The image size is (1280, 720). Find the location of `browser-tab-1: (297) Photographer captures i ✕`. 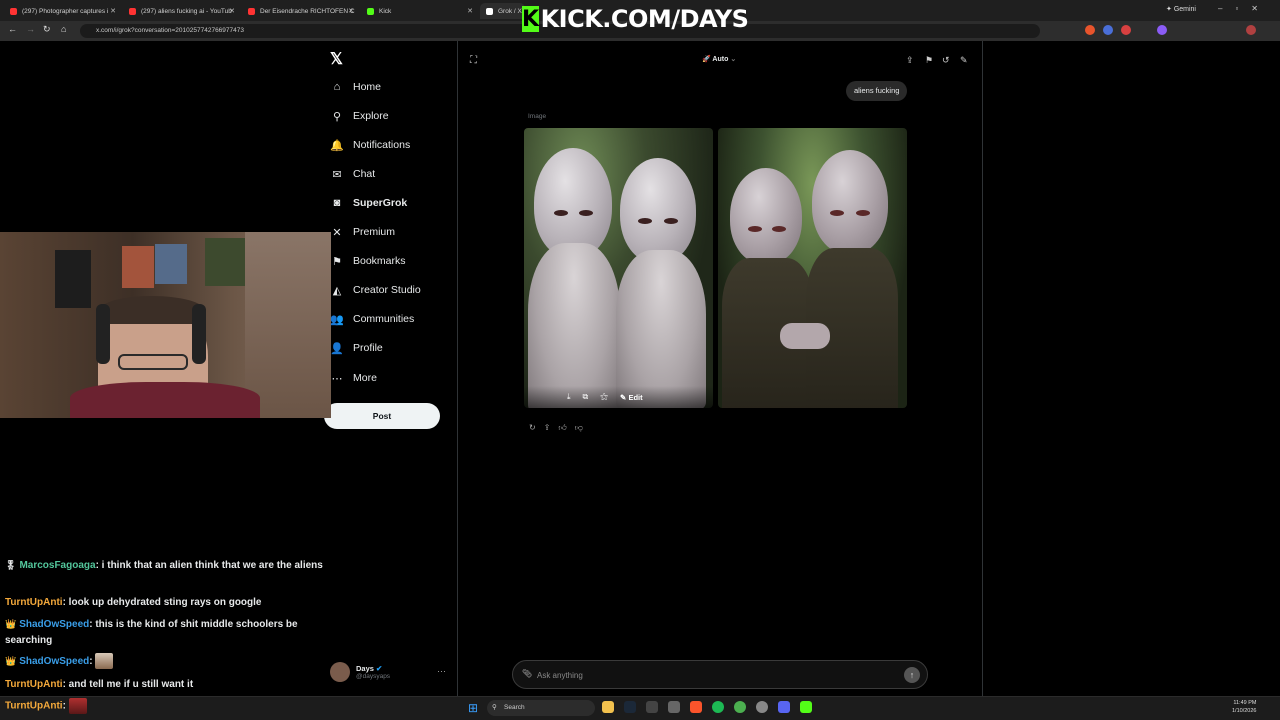

browser-tab-1: (297) Photographer captures i ✕ is located at coordinates (62, 11).